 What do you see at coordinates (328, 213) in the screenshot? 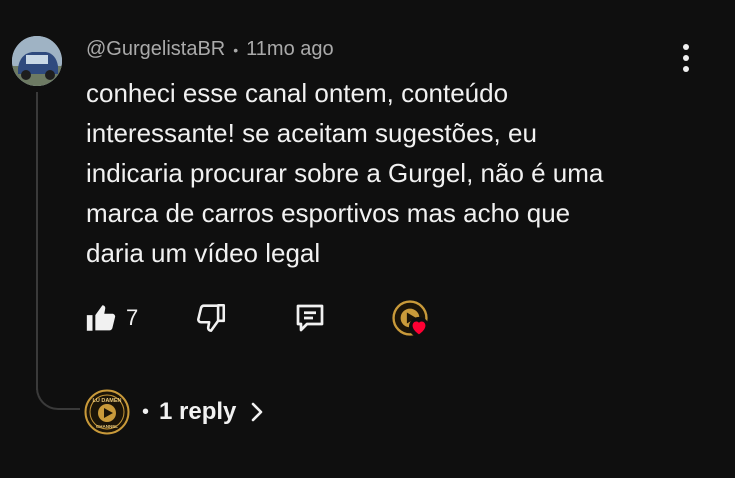
I see `comment-line: marca de carros esportivos mas acho que` at bounding box center [328, 213].